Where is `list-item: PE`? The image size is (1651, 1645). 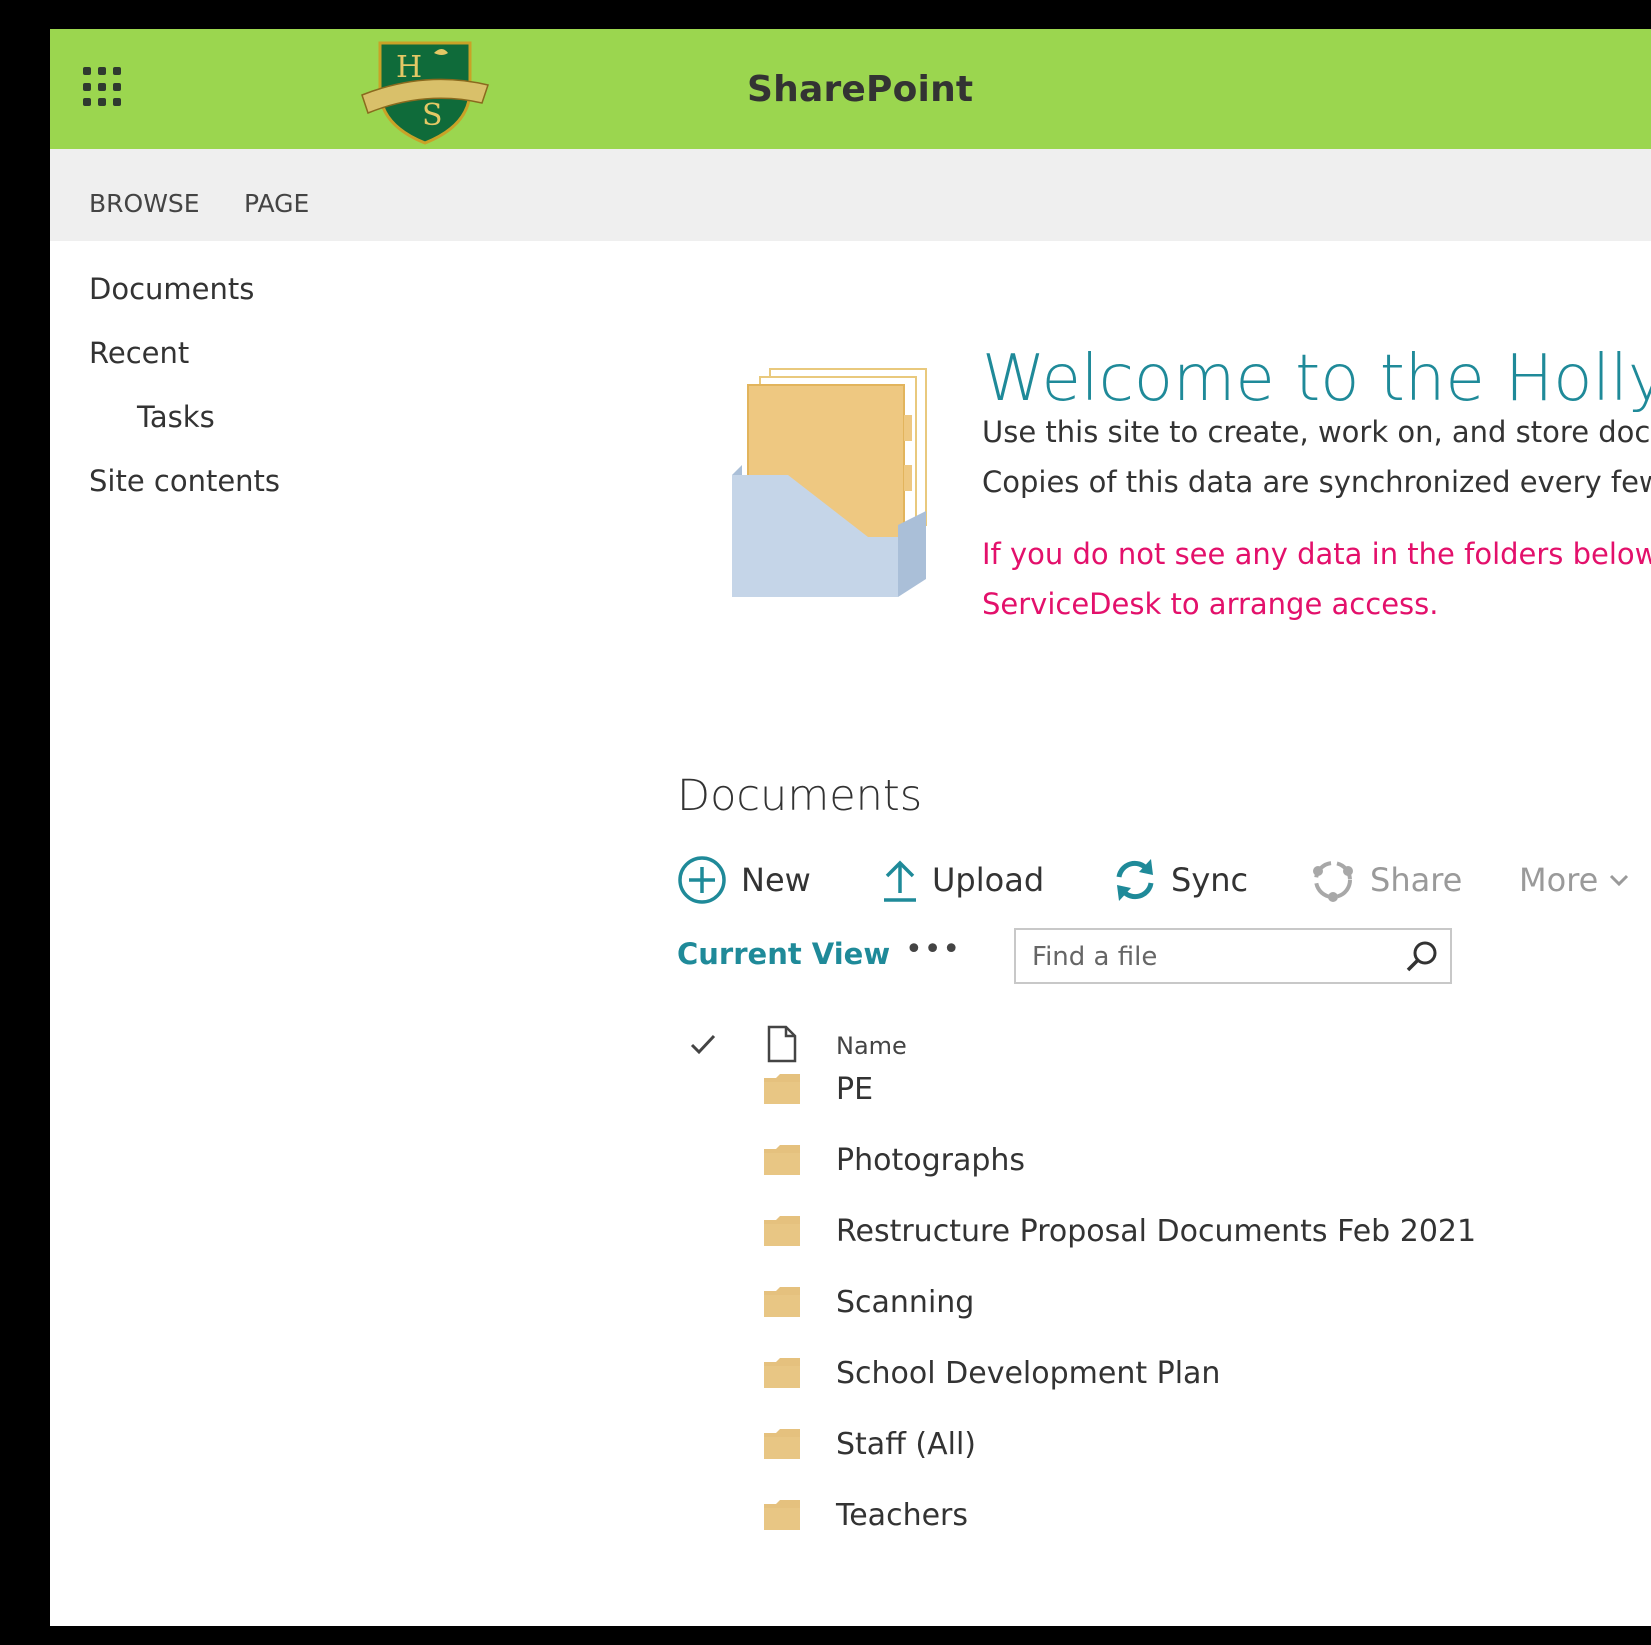
list-item: PE is located at coordinates (817, 1089).